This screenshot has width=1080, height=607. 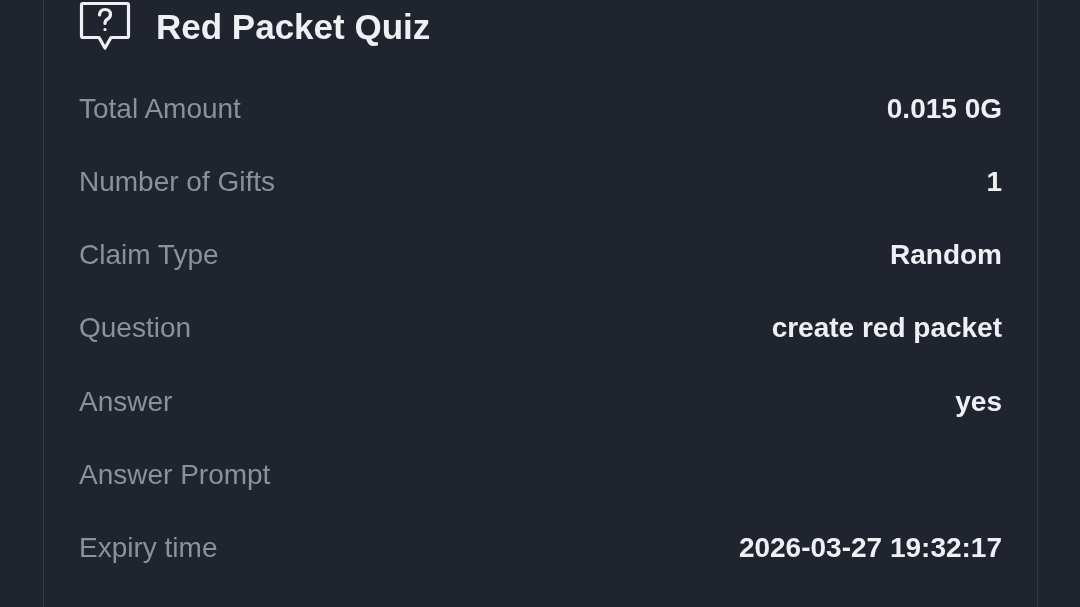 I want to click on field-label: Number of Gifts, so click(x=177, y=181).